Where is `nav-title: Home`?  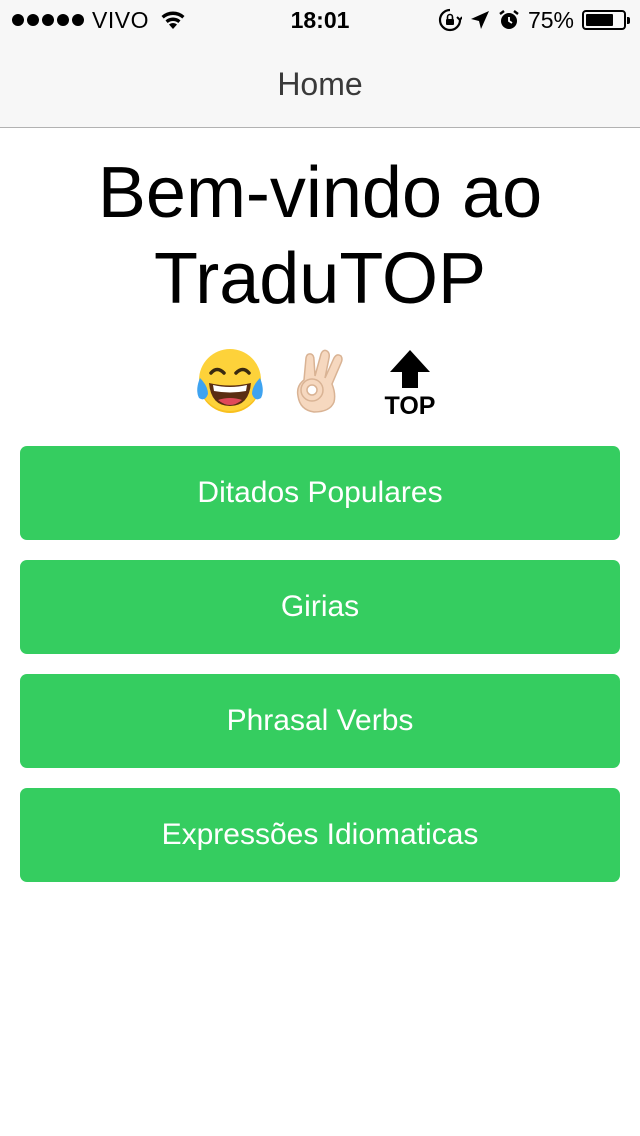
nav-title: Home is located at coordinates (320, 84).